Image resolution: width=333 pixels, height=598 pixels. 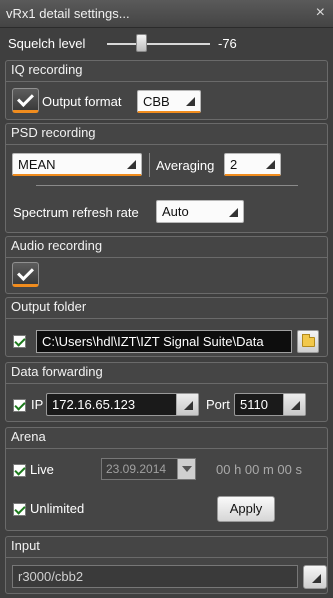 What do you see at coordinates (57, 371) in the screenshot?
I see `data-forwarding-title: Data forwarding` at bounding box center [57, 371].